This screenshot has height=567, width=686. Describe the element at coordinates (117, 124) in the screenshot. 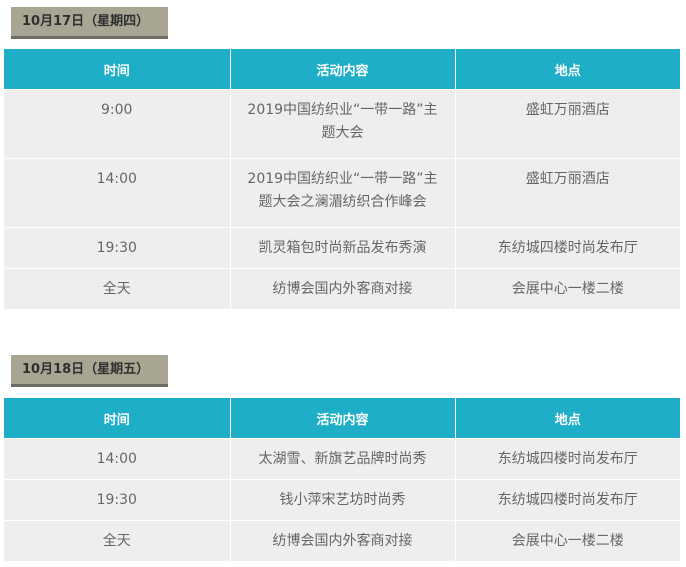

I see `cell-time: 9:00` at that location.